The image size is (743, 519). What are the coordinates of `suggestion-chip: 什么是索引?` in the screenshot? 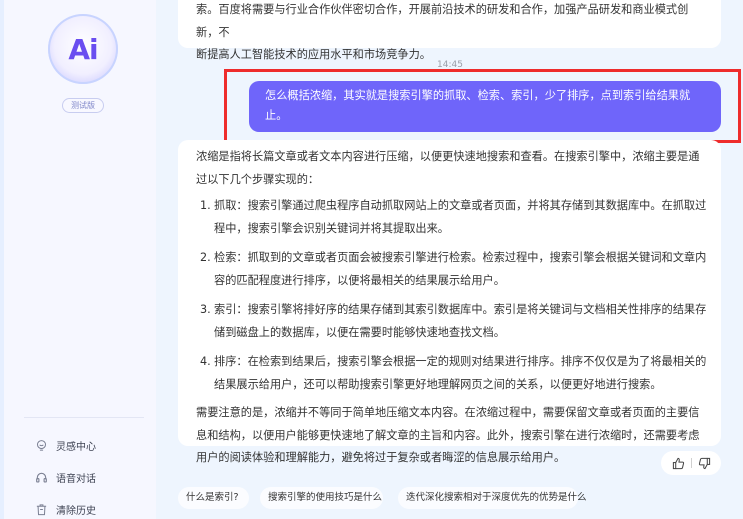 It's located at (213, 498).